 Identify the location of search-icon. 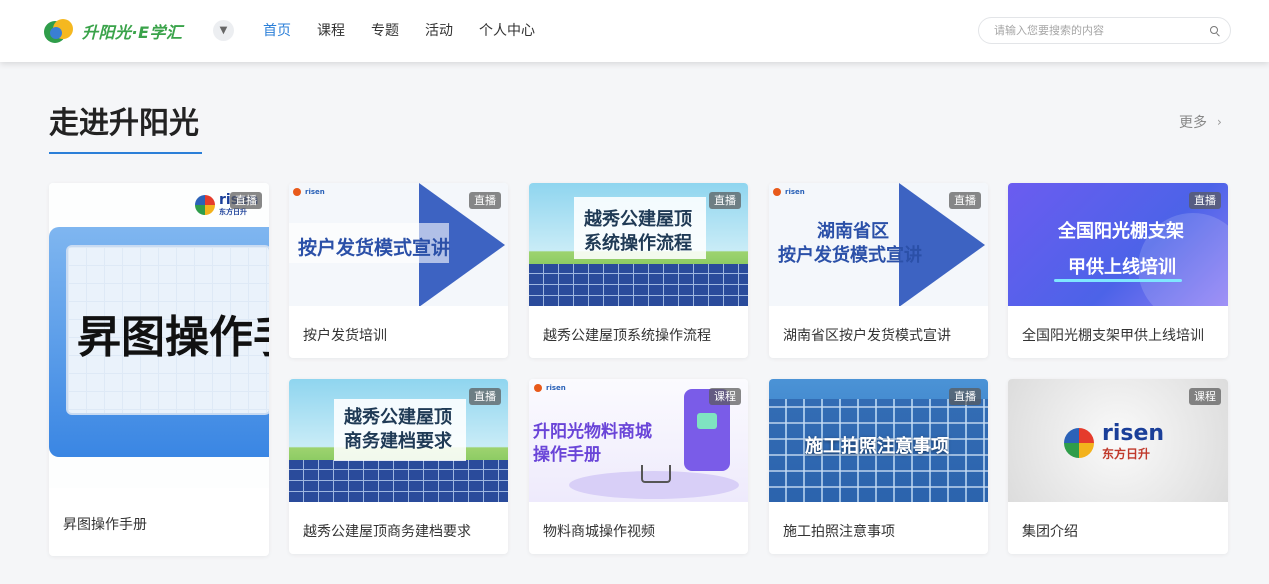
(1215, 31).